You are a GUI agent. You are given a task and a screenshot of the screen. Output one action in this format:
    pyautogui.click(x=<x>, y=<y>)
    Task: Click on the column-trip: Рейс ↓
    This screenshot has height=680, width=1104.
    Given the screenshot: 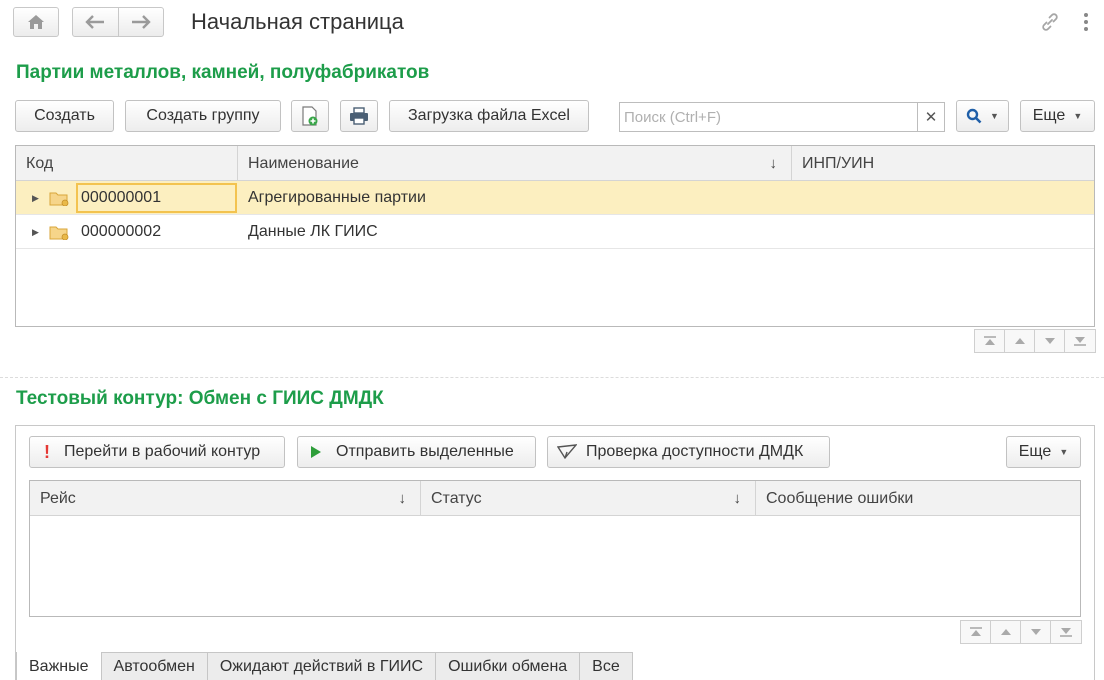 What is the action you would take?
    pyautogui.click(x=225, y=498)
    